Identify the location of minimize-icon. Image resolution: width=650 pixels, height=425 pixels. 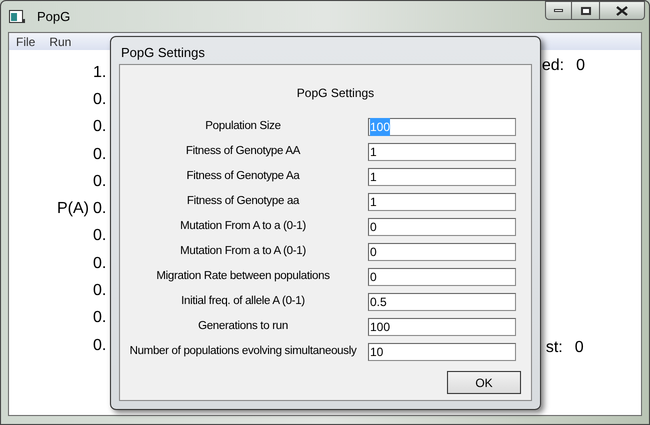
(558, 10).